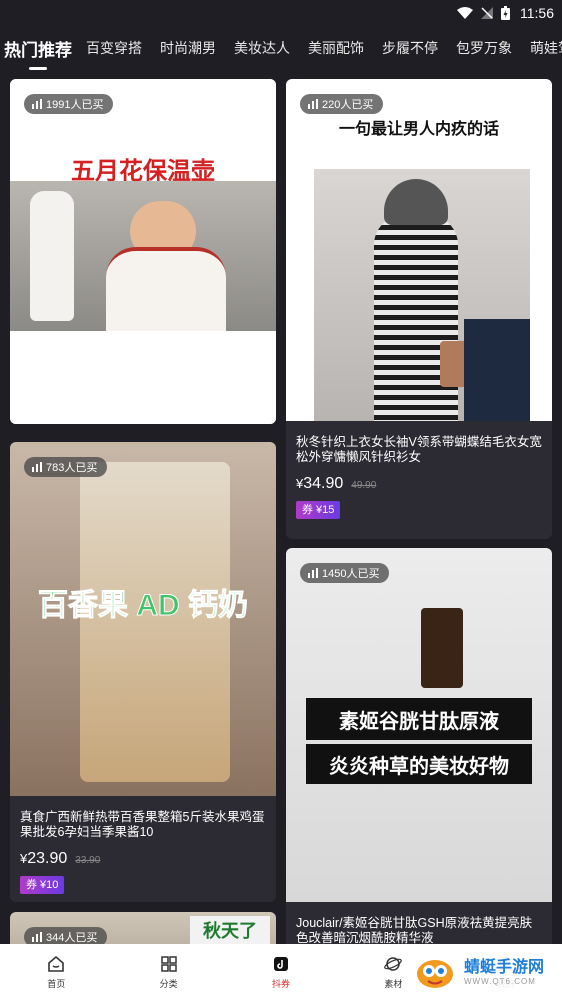 The image size is (562, 1000). I want to click on coupon-badge: 券 ¥15, so click(318, 510).